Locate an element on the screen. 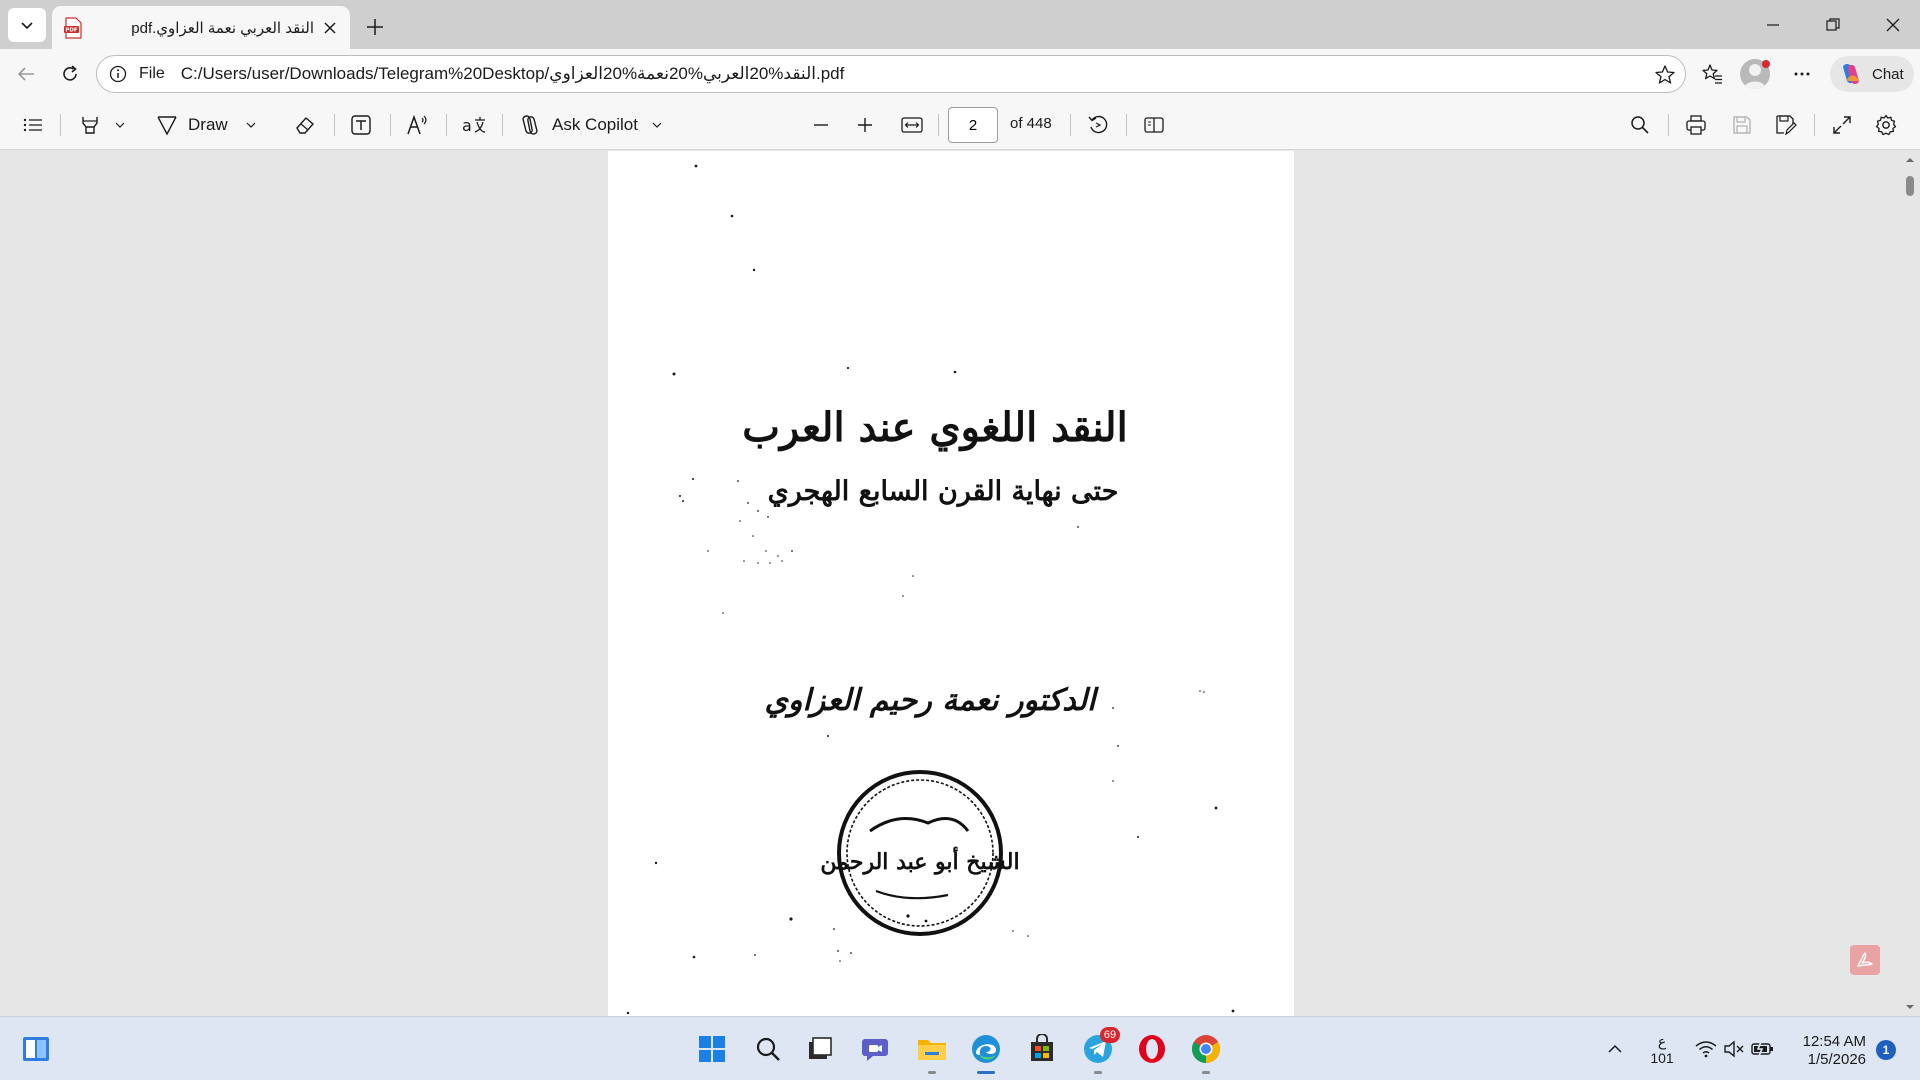  edge-icon is located at coordinates (986, 1049).